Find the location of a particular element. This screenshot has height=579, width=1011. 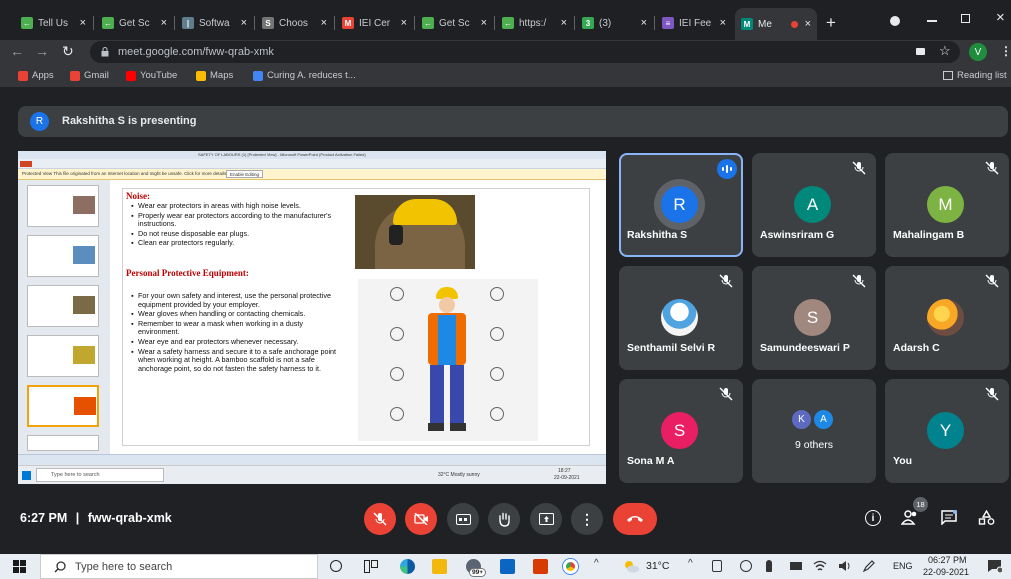

maximize-icon is located at coordinates (965, 18).